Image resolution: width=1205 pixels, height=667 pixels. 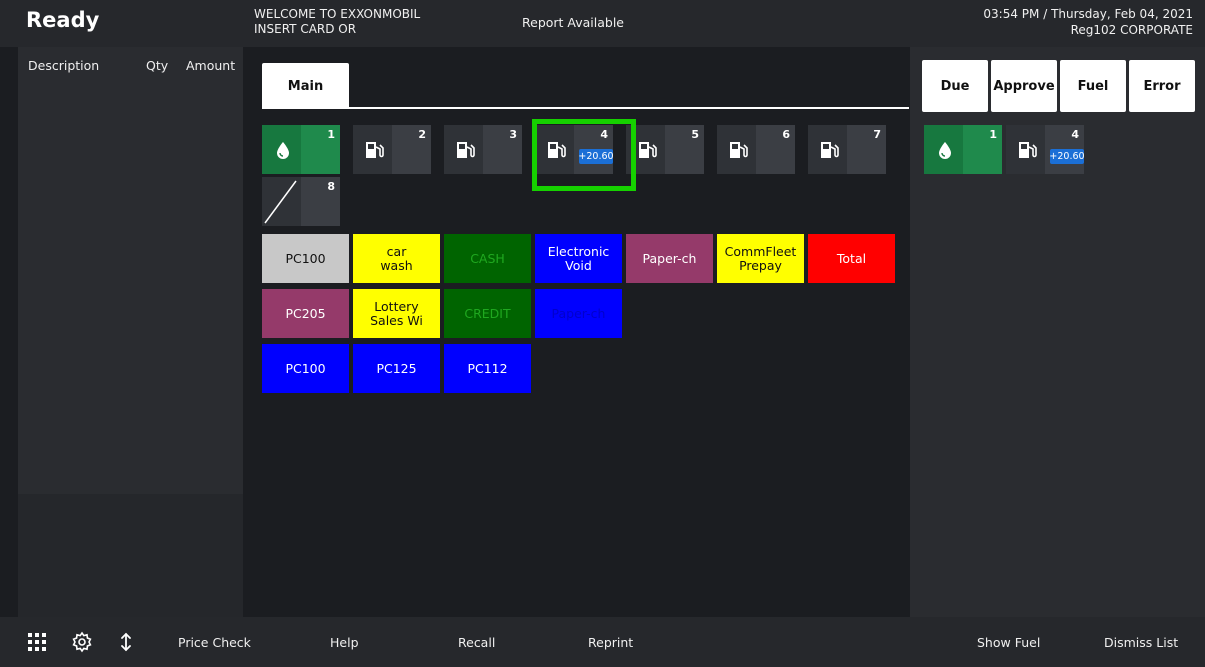 I want to click on pump-number: 4, so click(x=1075, y=134).